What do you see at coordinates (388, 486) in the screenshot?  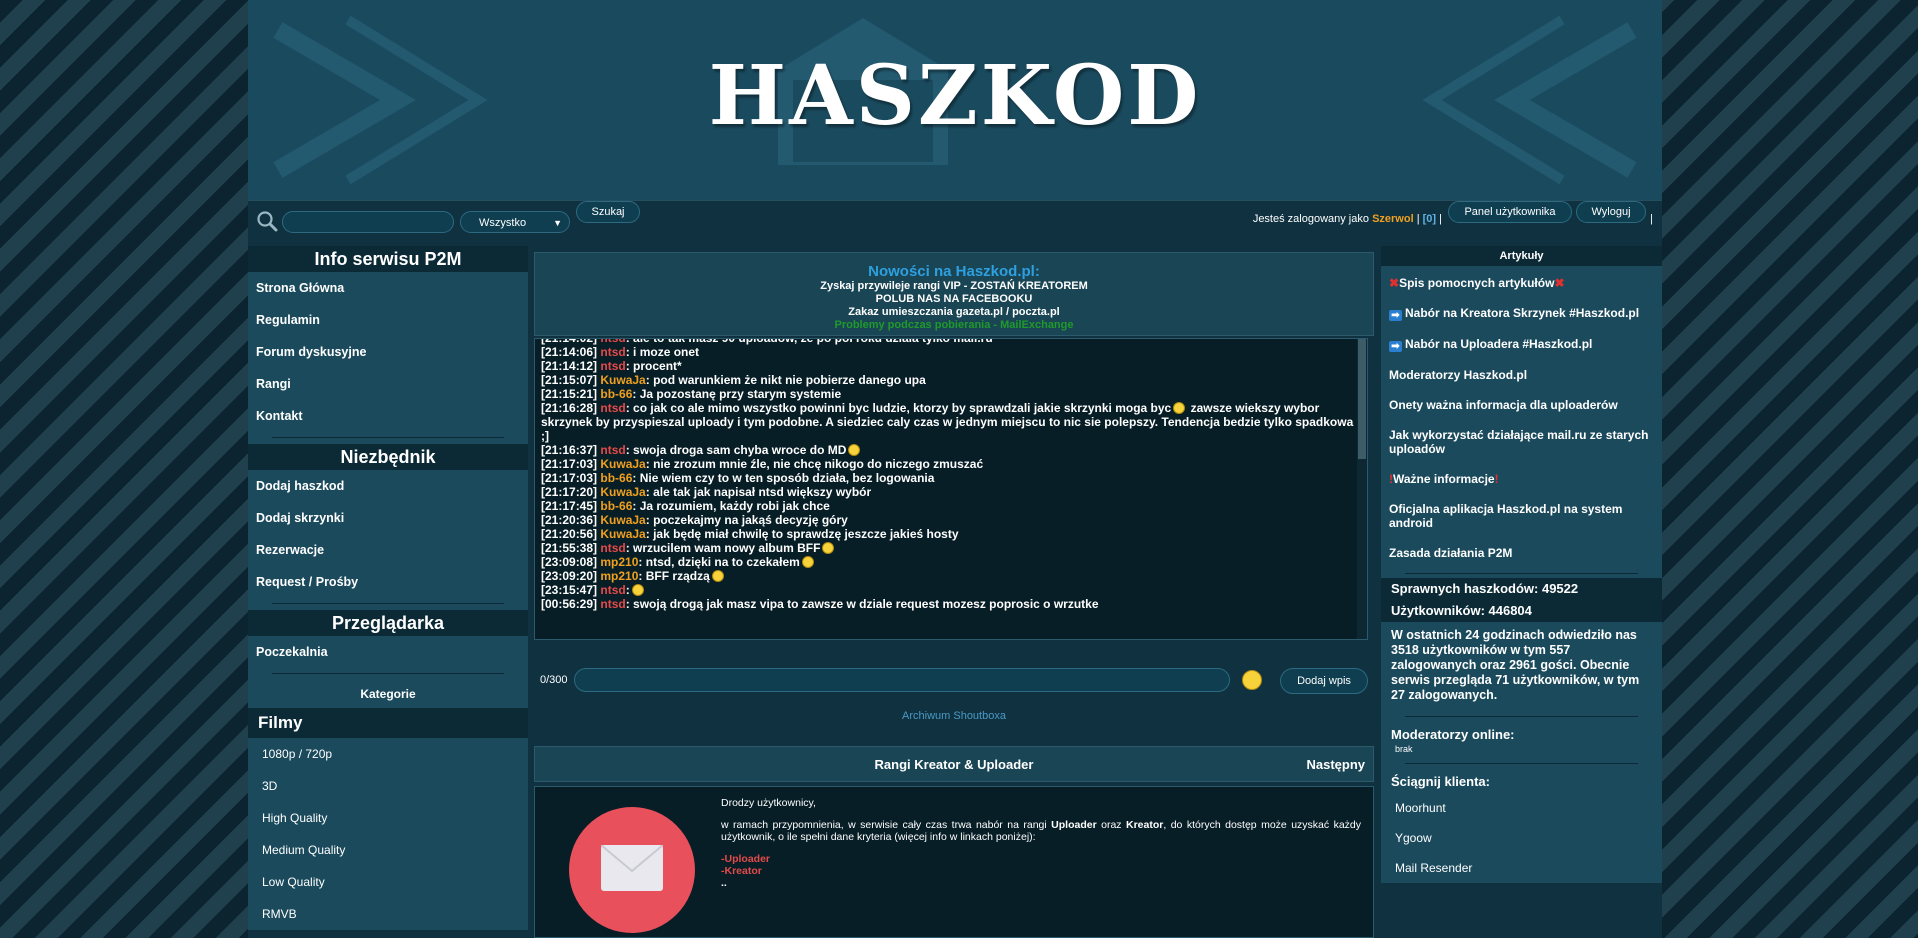 I see `nav-dodaj-haszkod: Dodaj haszkod` at bounding box center [388, 486].